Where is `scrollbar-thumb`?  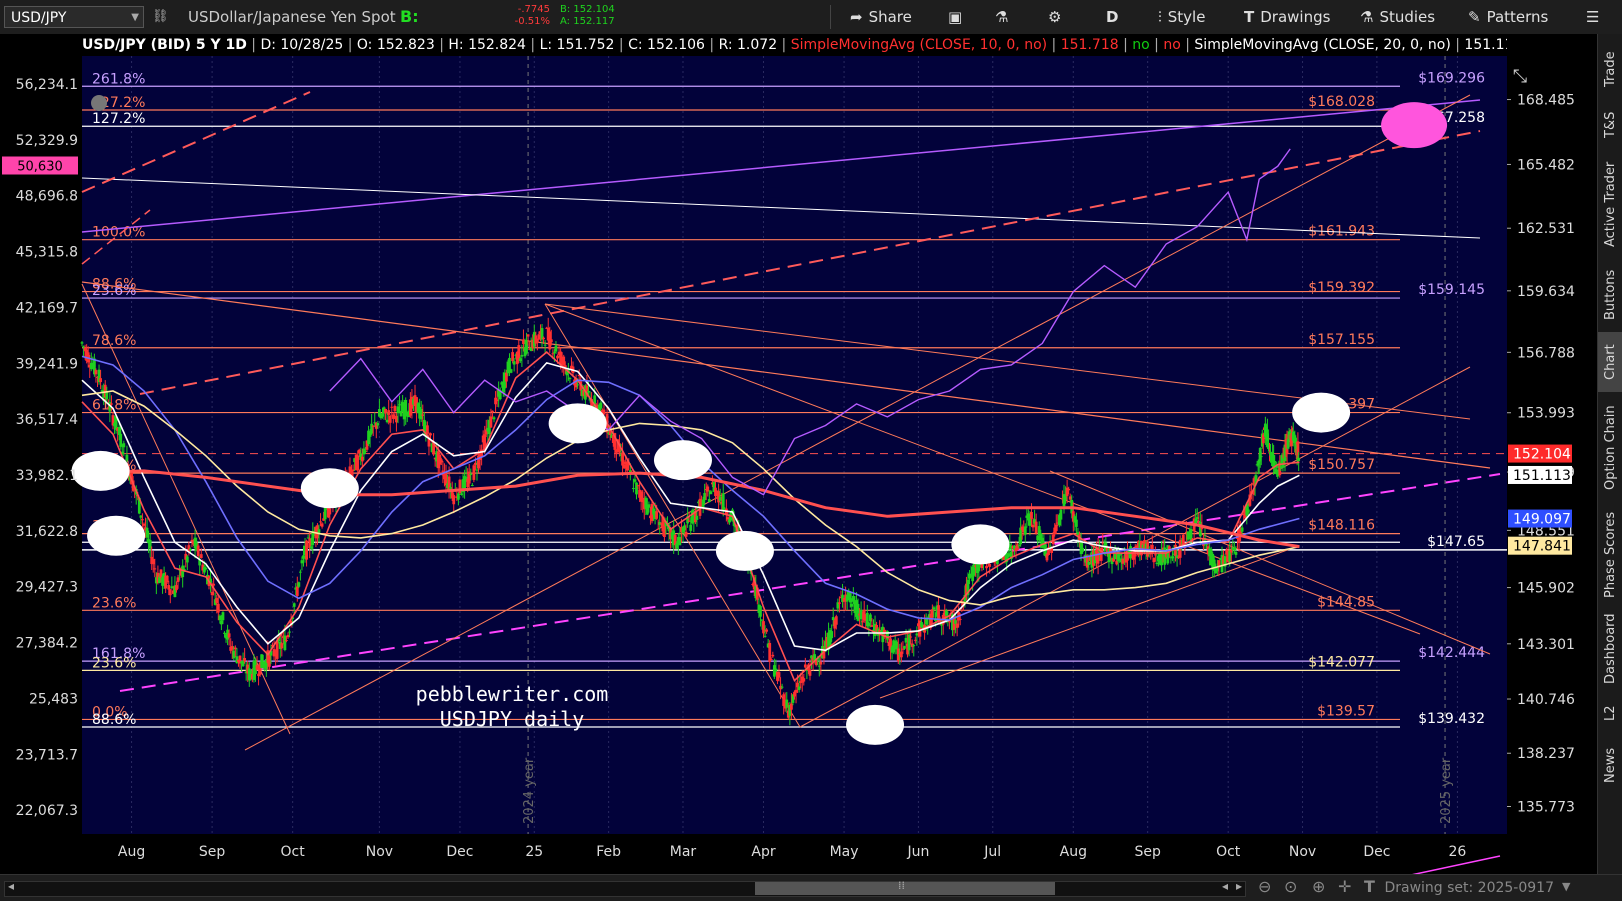
scrollbar-thumb is located at coordinates (905, 888).